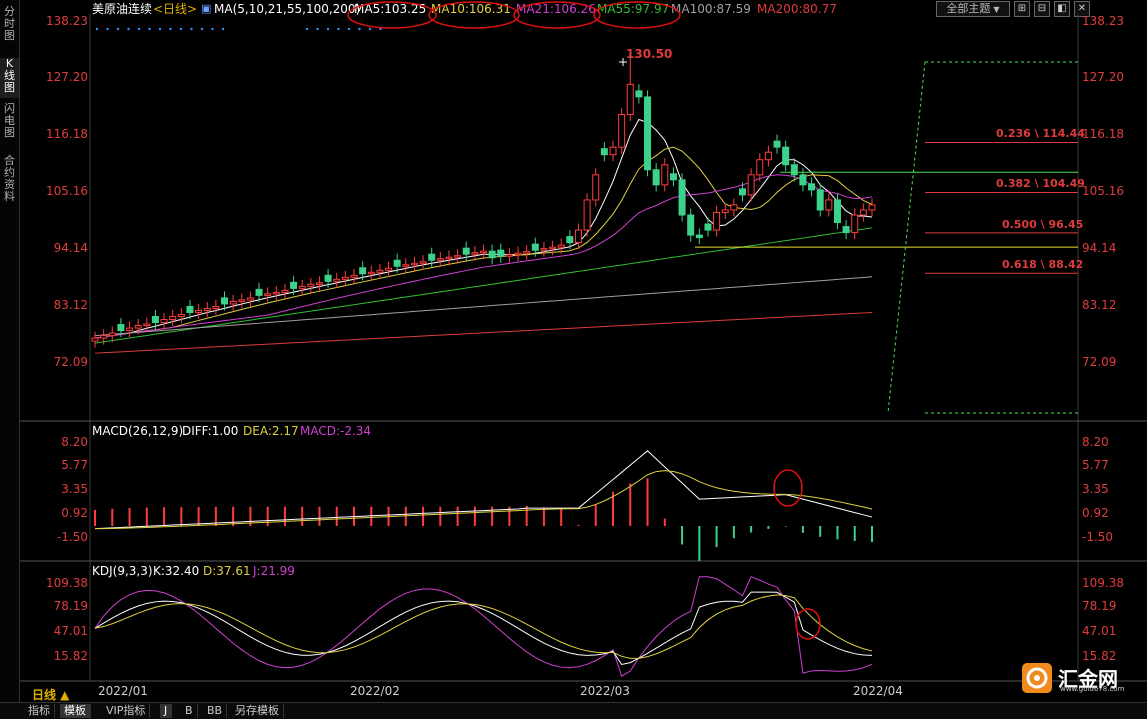 The image size is (1147, 719). What do you see at coordinates (50, 694) in the screenshot?
I see `period-selector: 日线 ▲` at bounding box center [50, 694].